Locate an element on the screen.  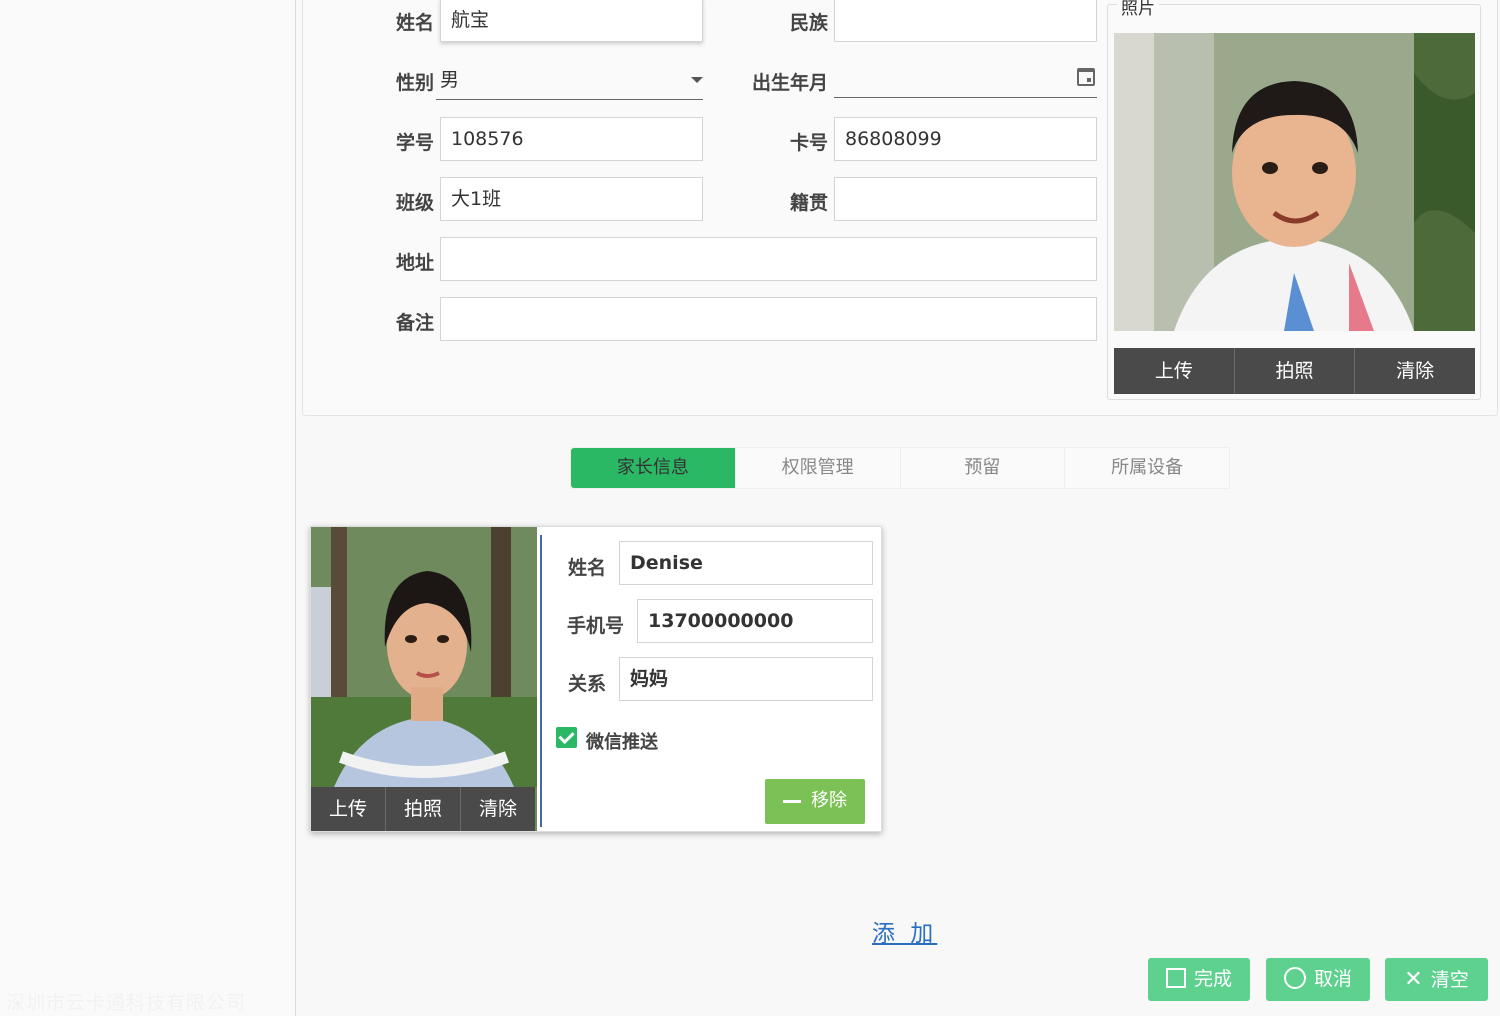
native-label: 籍贯 is located at coordinates (808, 203).